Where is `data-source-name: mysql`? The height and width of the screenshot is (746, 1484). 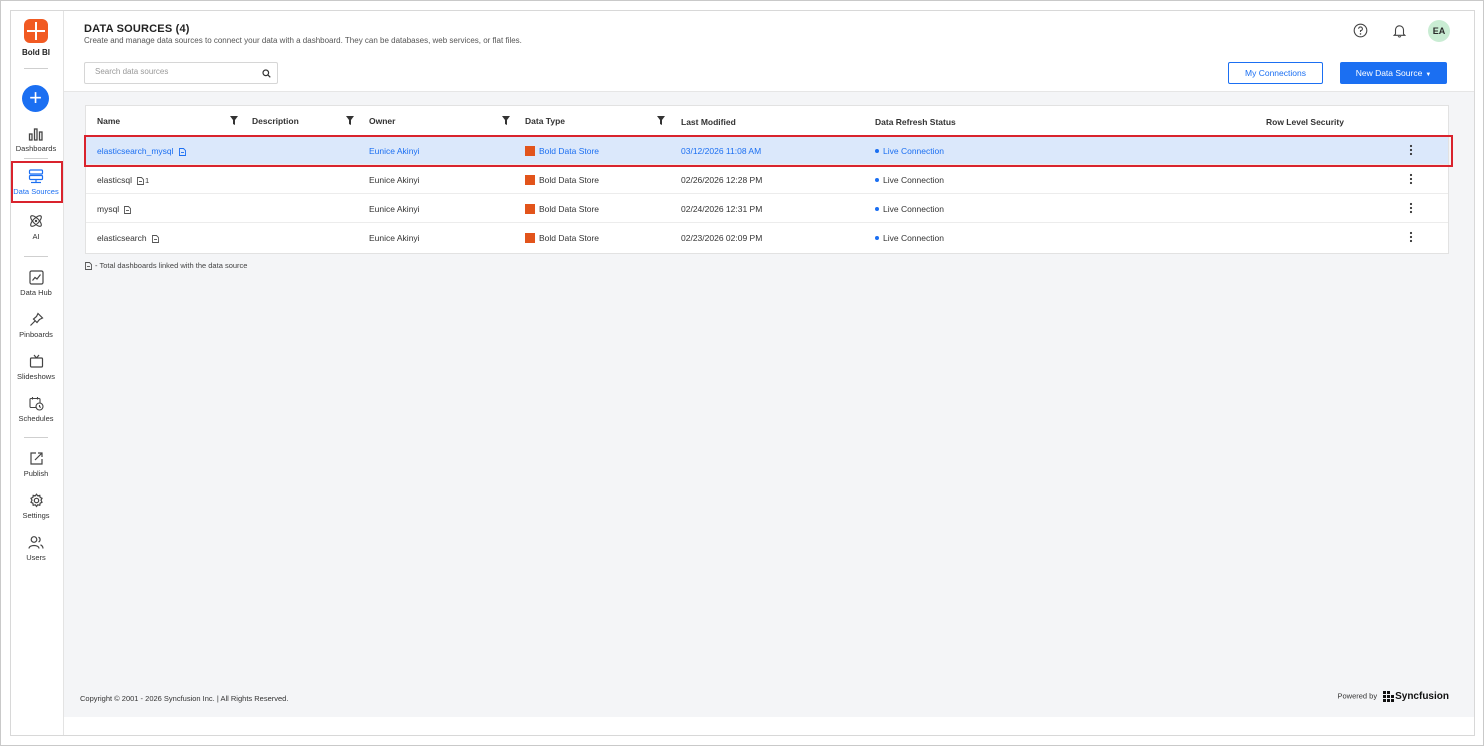
data-source-name: mysql is located at coordinates (108, 209).